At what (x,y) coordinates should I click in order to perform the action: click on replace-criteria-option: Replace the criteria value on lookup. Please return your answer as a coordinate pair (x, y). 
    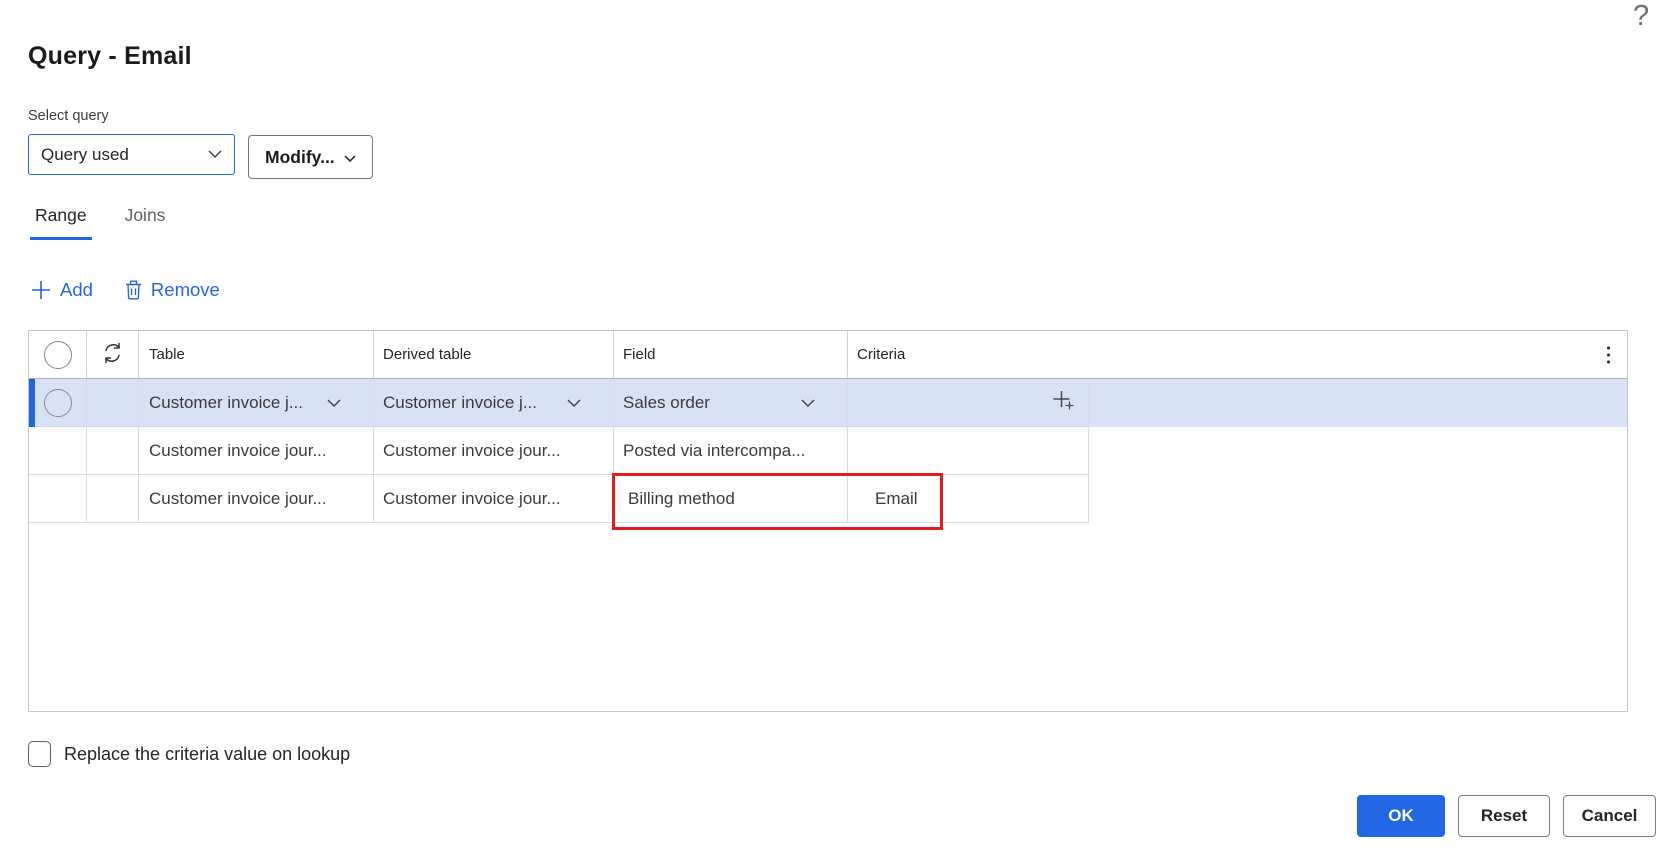
    Looking at the image, I should click on (189, 754).